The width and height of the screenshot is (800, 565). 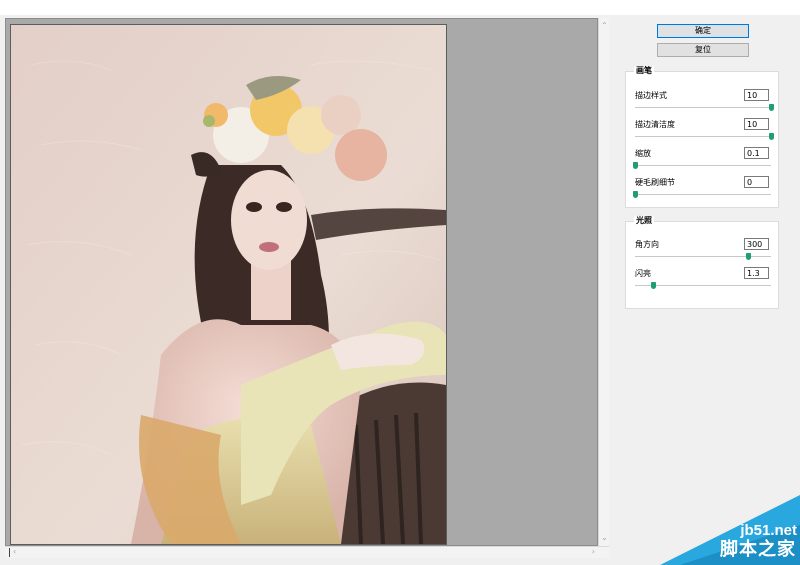 I want to click on stroke-style-input, so click(x=756, y=95).